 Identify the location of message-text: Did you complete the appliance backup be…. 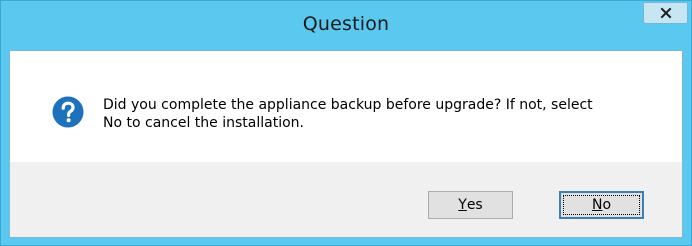
(383, 114).